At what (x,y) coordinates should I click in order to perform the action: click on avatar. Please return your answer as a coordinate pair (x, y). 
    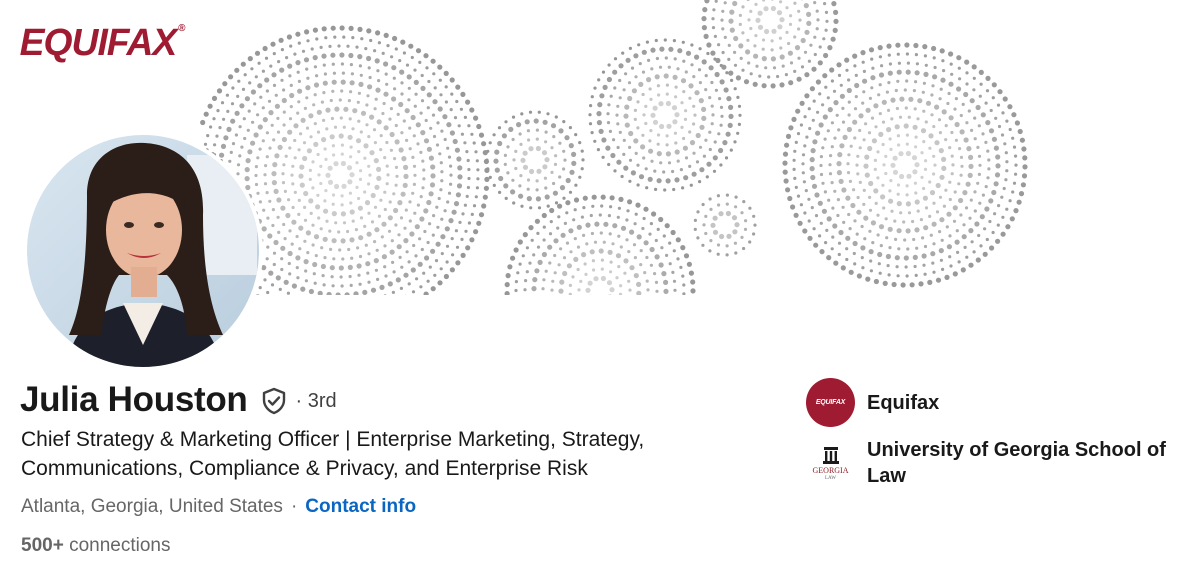
    Looking at the image, I should click on (143, 251).